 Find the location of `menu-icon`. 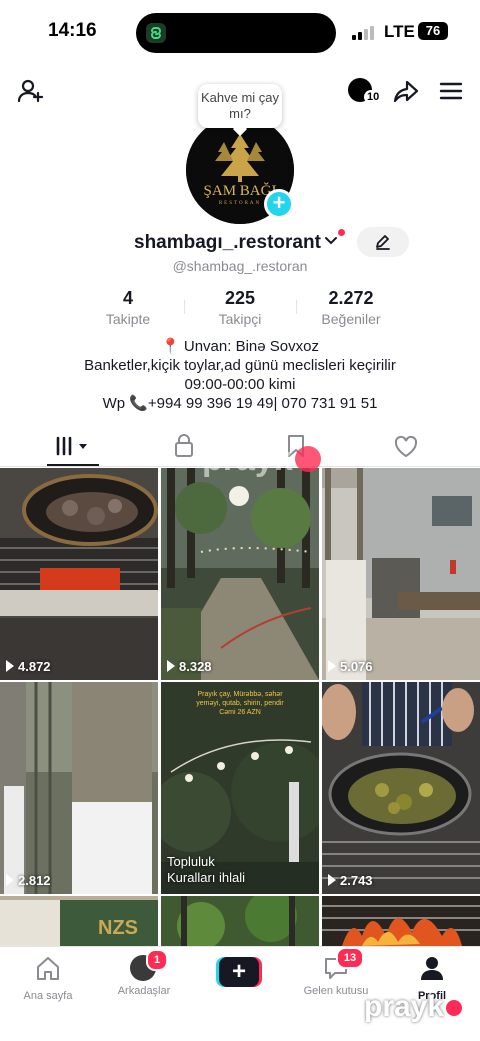

menu-icon is located at coordinates (451, 91).